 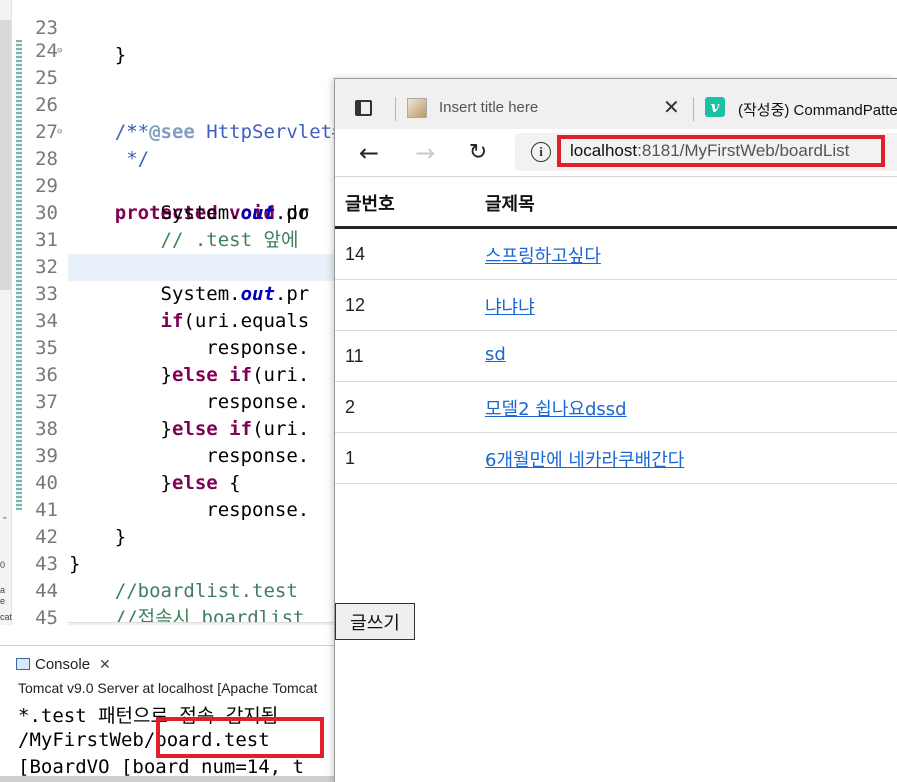 I want to click on row-title-link: 모델2 쉽나요dssd, so click(x=556, y=408).